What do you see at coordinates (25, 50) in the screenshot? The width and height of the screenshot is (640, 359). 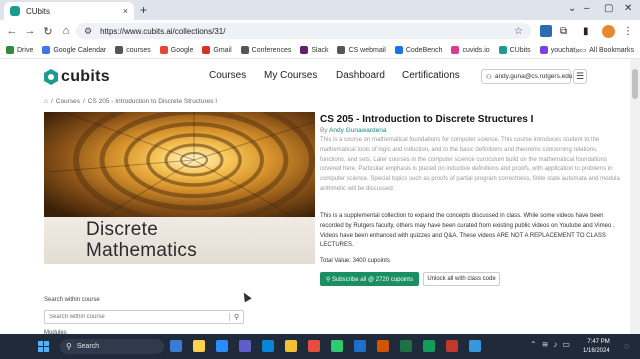 I see `bookmark-label: Drive` at bounding box center [25, 50].